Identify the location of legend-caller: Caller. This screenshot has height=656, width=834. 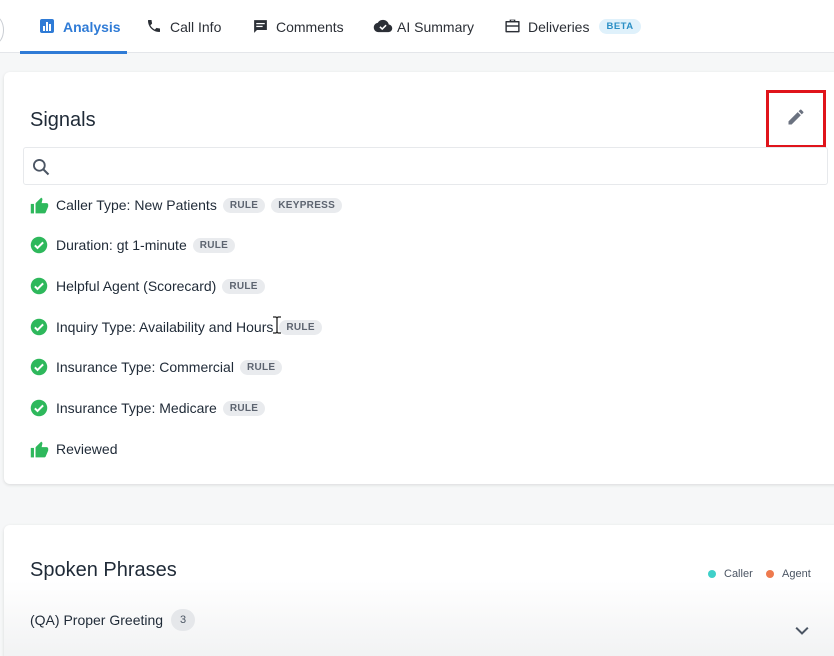
(730, 574).